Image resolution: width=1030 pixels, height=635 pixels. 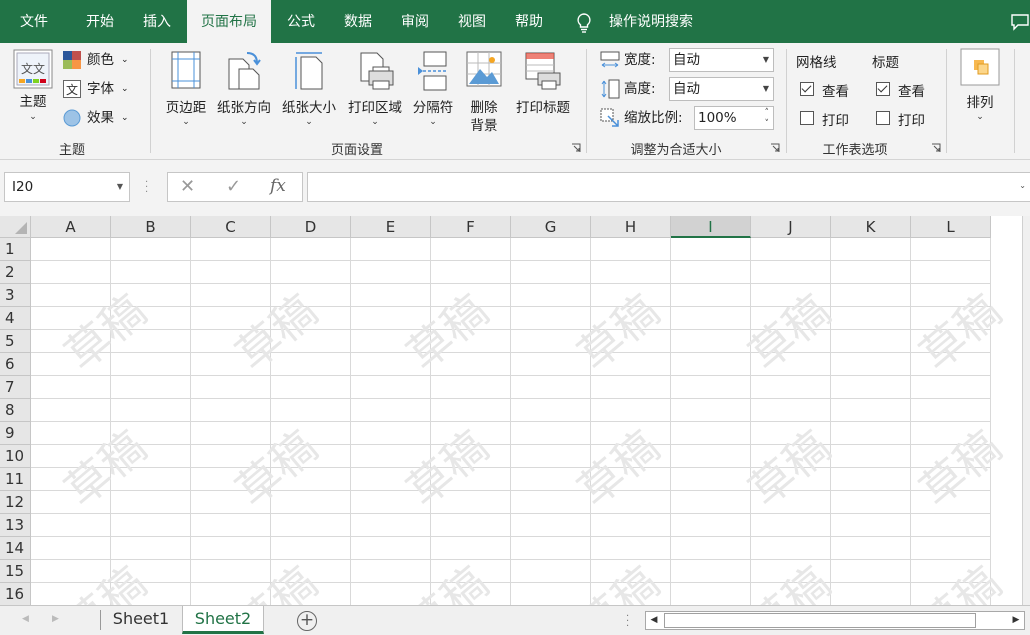 I want to click on dropdown-arrow-icon: ▼, so click(x=120, y=187).